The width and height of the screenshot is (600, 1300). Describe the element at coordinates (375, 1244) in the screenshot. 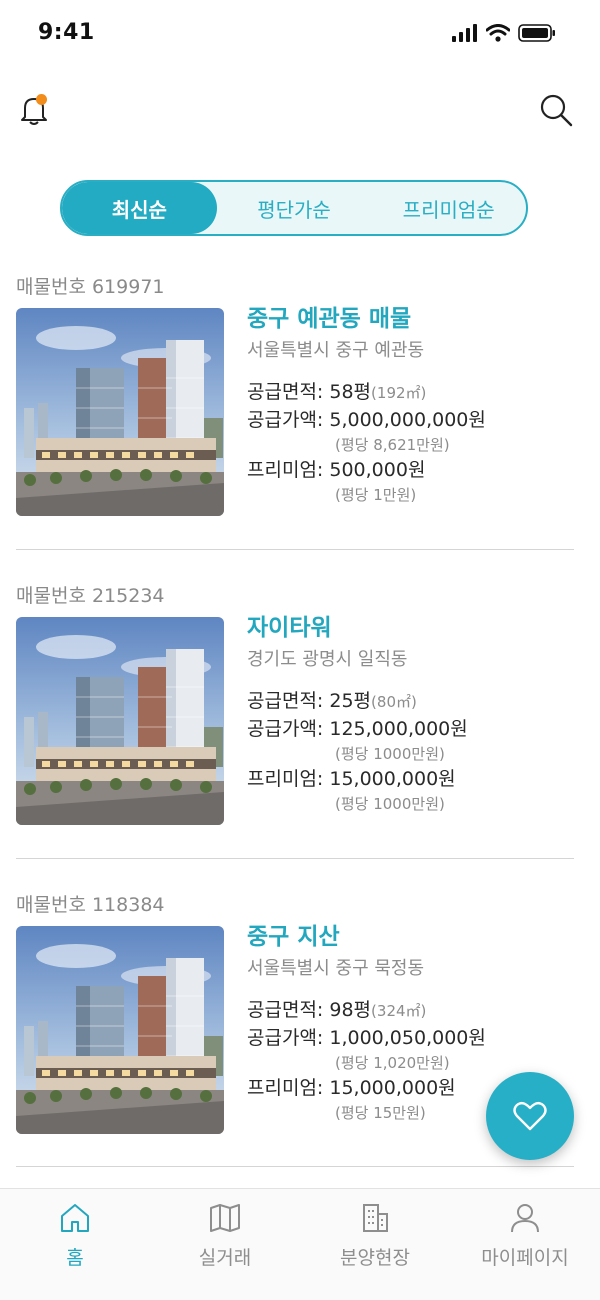

I see `tab-presale-sites: 분양현장` at that location.